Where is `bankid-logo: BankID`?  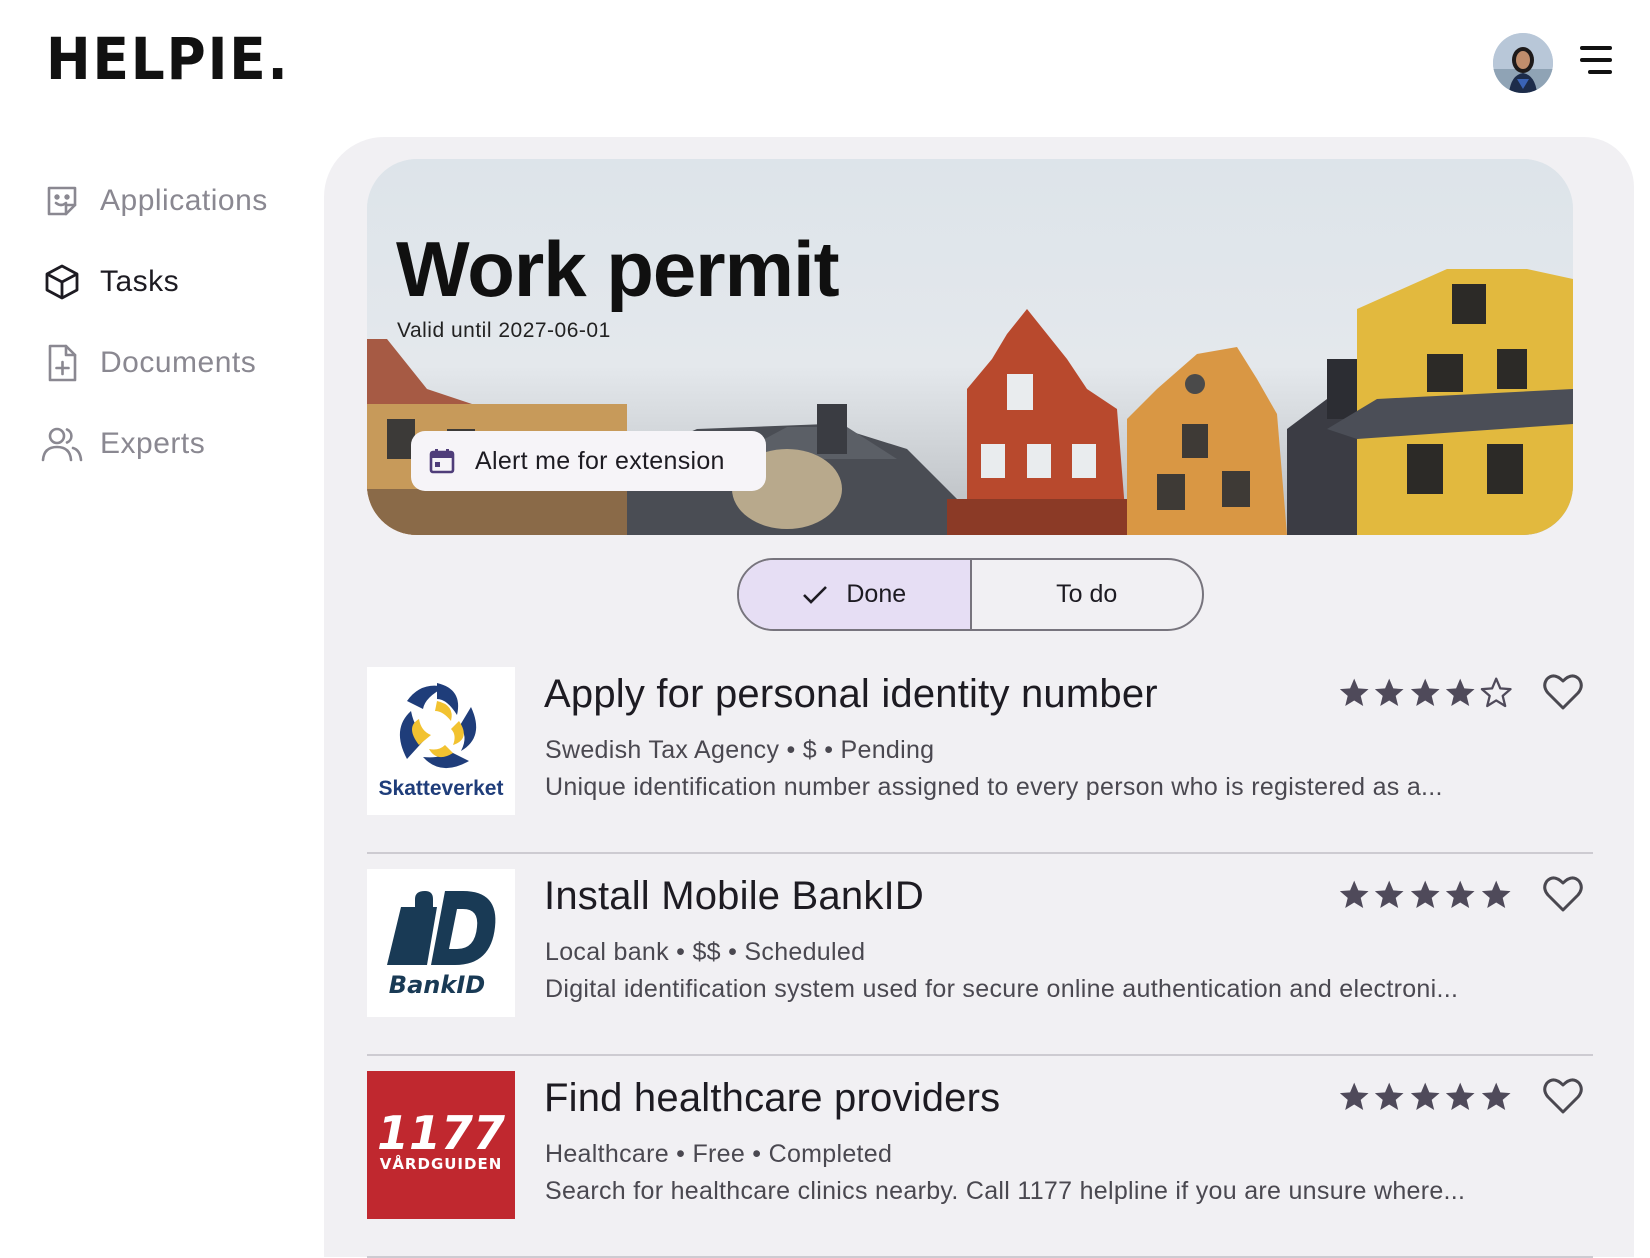
bankid-logo: BankID is located at coordinates (441, 943).